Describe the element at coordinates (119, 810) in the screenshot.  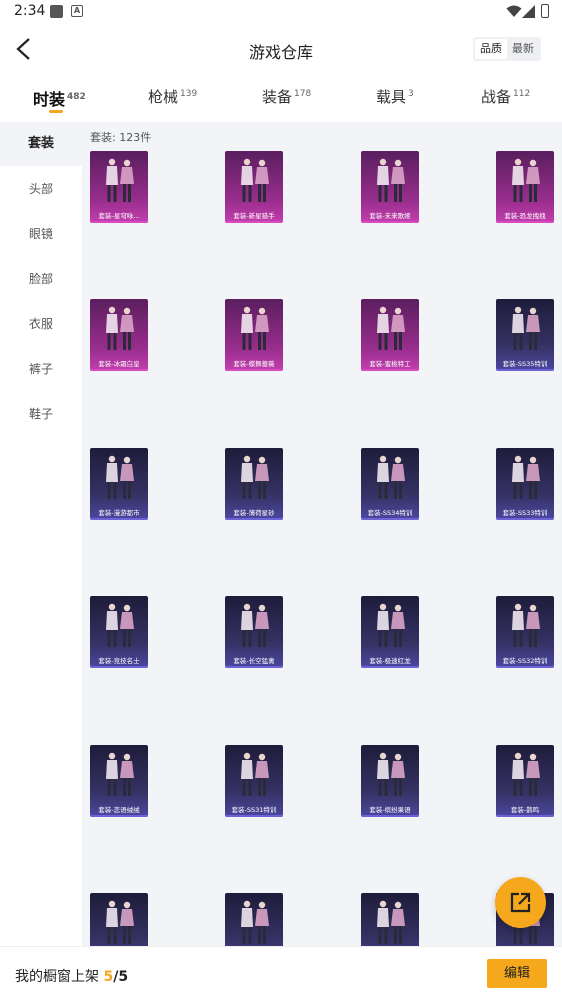
I see `outfit-card-label: 套装-恋语绒绒` at that location.